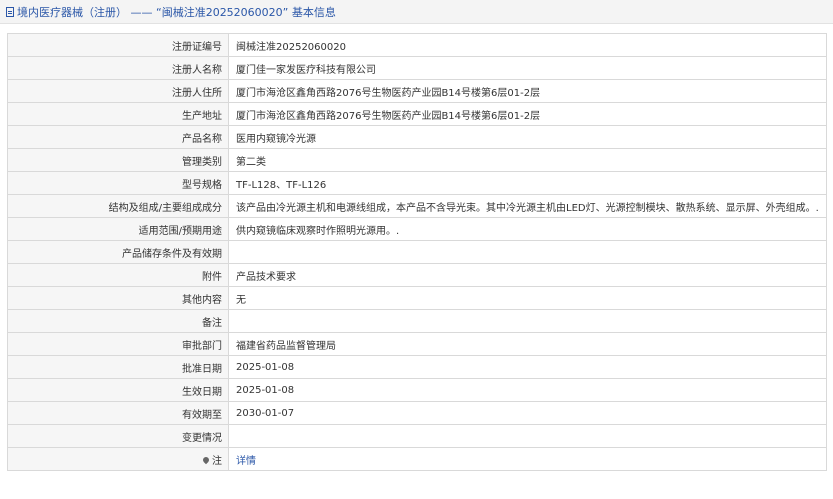 This screenshot has width=833, height=499. I want to click on table-row: 注册证编号 闽械注准20252060020, so click(417, 45).